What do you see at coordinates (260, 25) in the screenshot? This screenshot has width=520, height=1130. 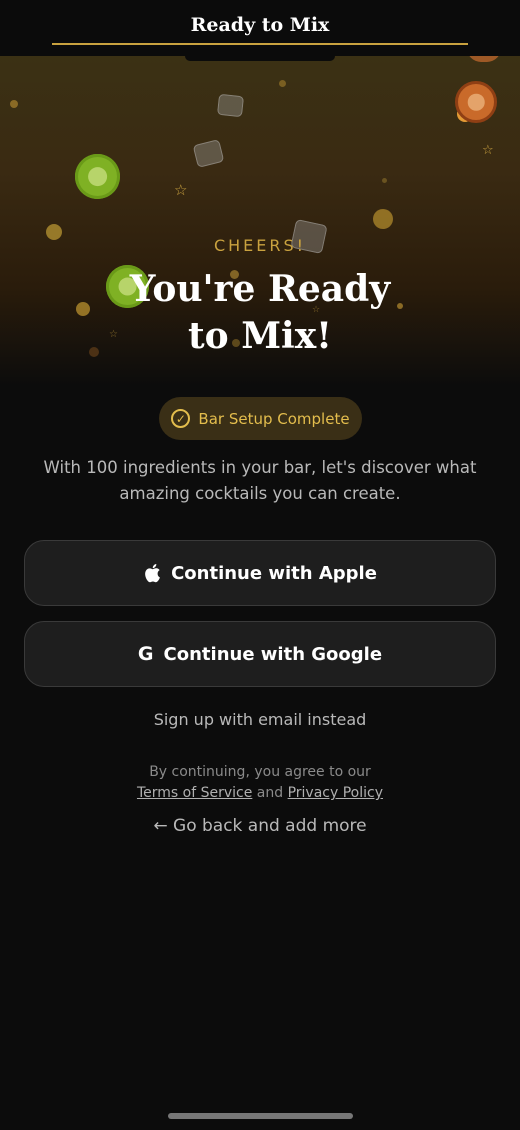 I see `page-title: Ready to Mix` at bounding box center [260, 25].